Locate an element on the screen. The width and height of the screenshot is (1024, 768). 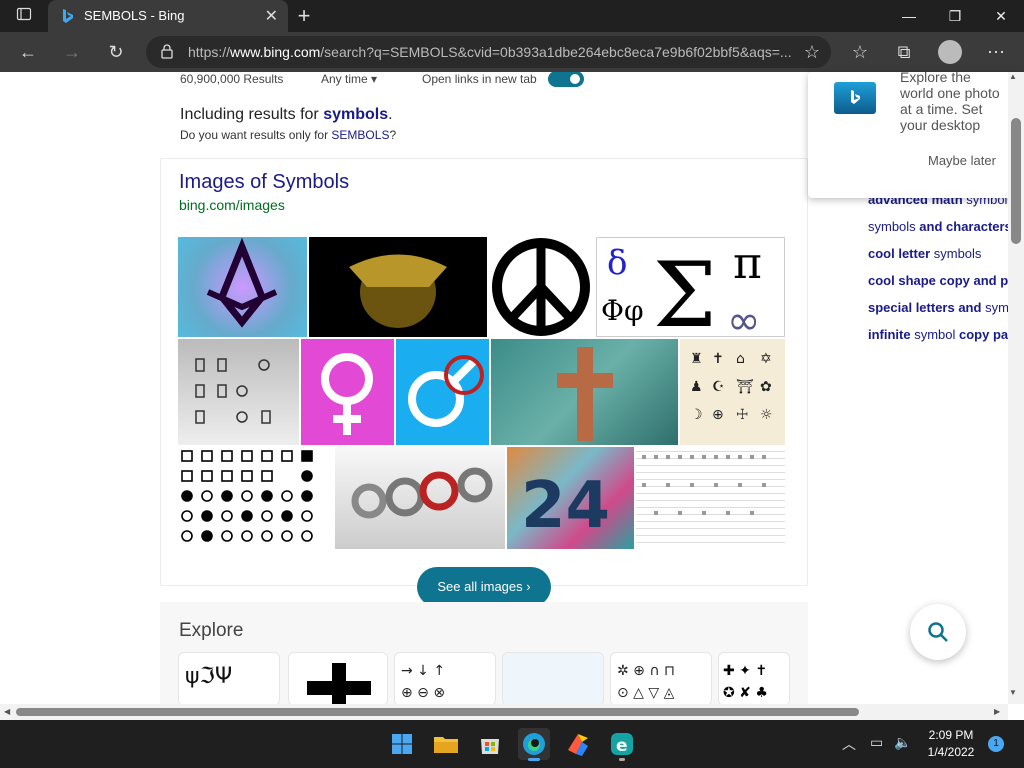
related-search-link: symbols and characters is located at coordinates (938, 226).